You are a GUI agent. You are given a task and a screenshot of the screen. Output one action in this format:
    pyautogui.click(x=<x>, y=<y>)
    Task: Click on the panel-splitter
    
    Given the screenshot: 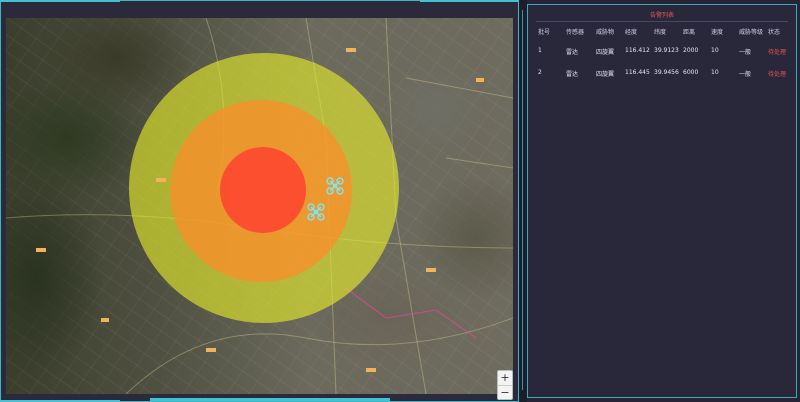 What is the action you would take?
    pyautogui.click(x=523, y=201)
    